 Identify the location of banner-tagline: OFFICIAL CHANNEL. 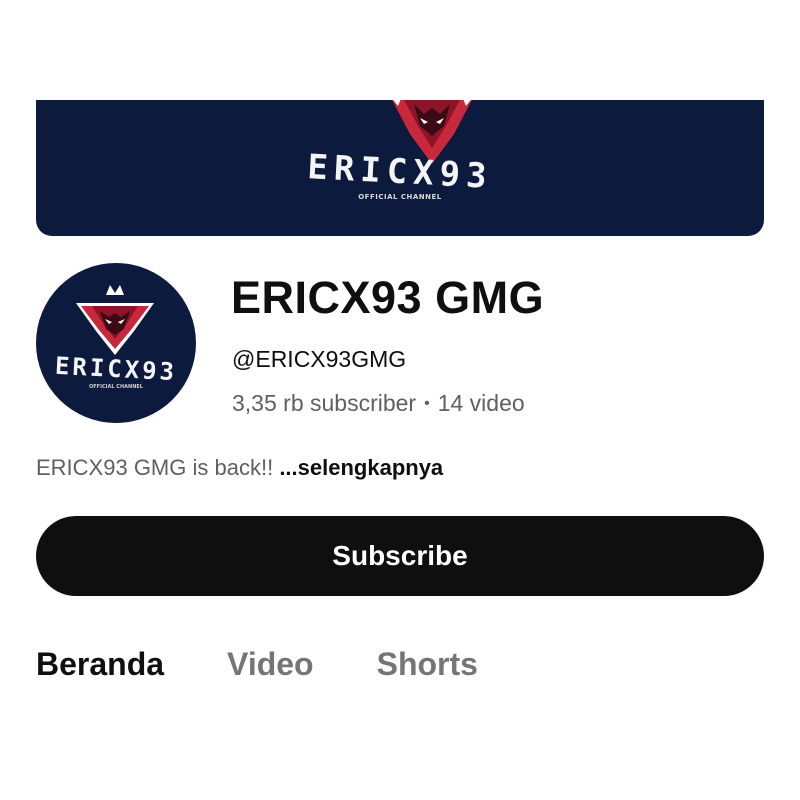
(400, 197).